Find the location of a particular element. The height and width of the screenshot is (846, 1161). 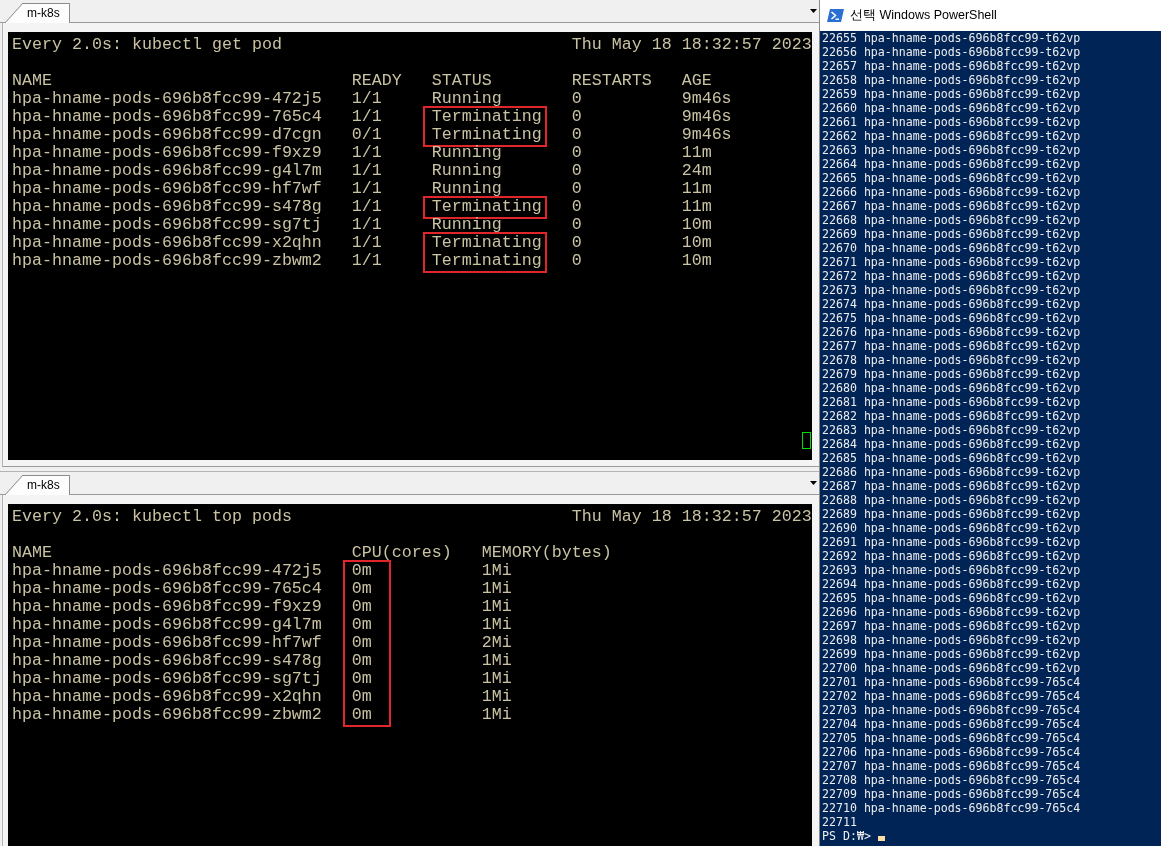

table-cell: hpa-hname-pods-696b8fcc99-f9xz9 is located at coordinates (167, 607).